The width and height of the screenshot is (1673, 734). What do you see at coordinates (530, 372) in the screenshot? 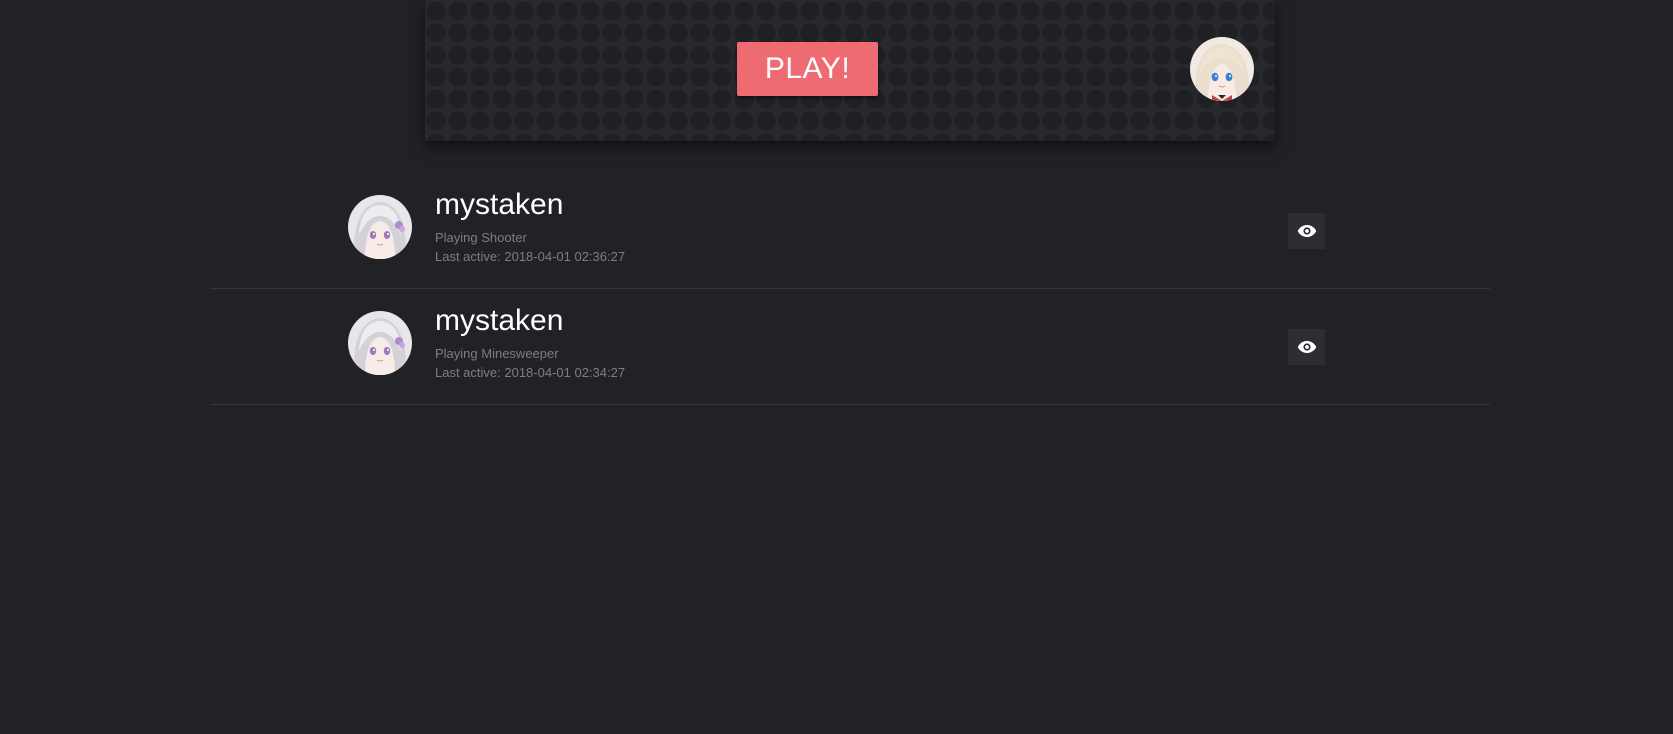
I see `player-last-active: Last active: 2018-04-01 02:34:27` at bounding box center [530, 372].